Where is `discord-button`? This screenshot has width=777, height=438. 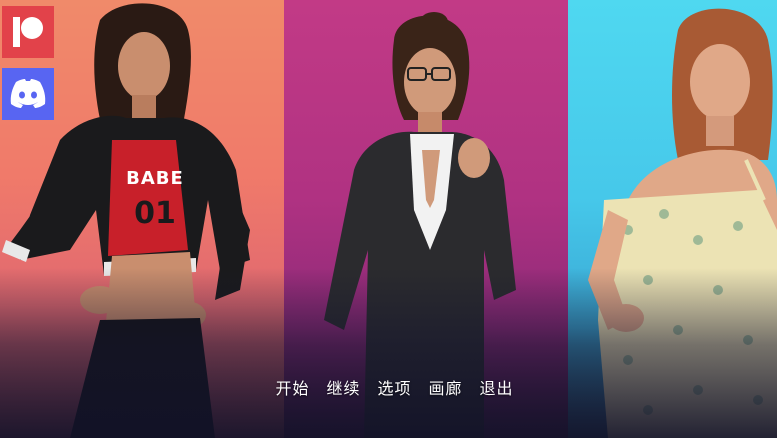 discord-button is located at coordinates (28, 94).